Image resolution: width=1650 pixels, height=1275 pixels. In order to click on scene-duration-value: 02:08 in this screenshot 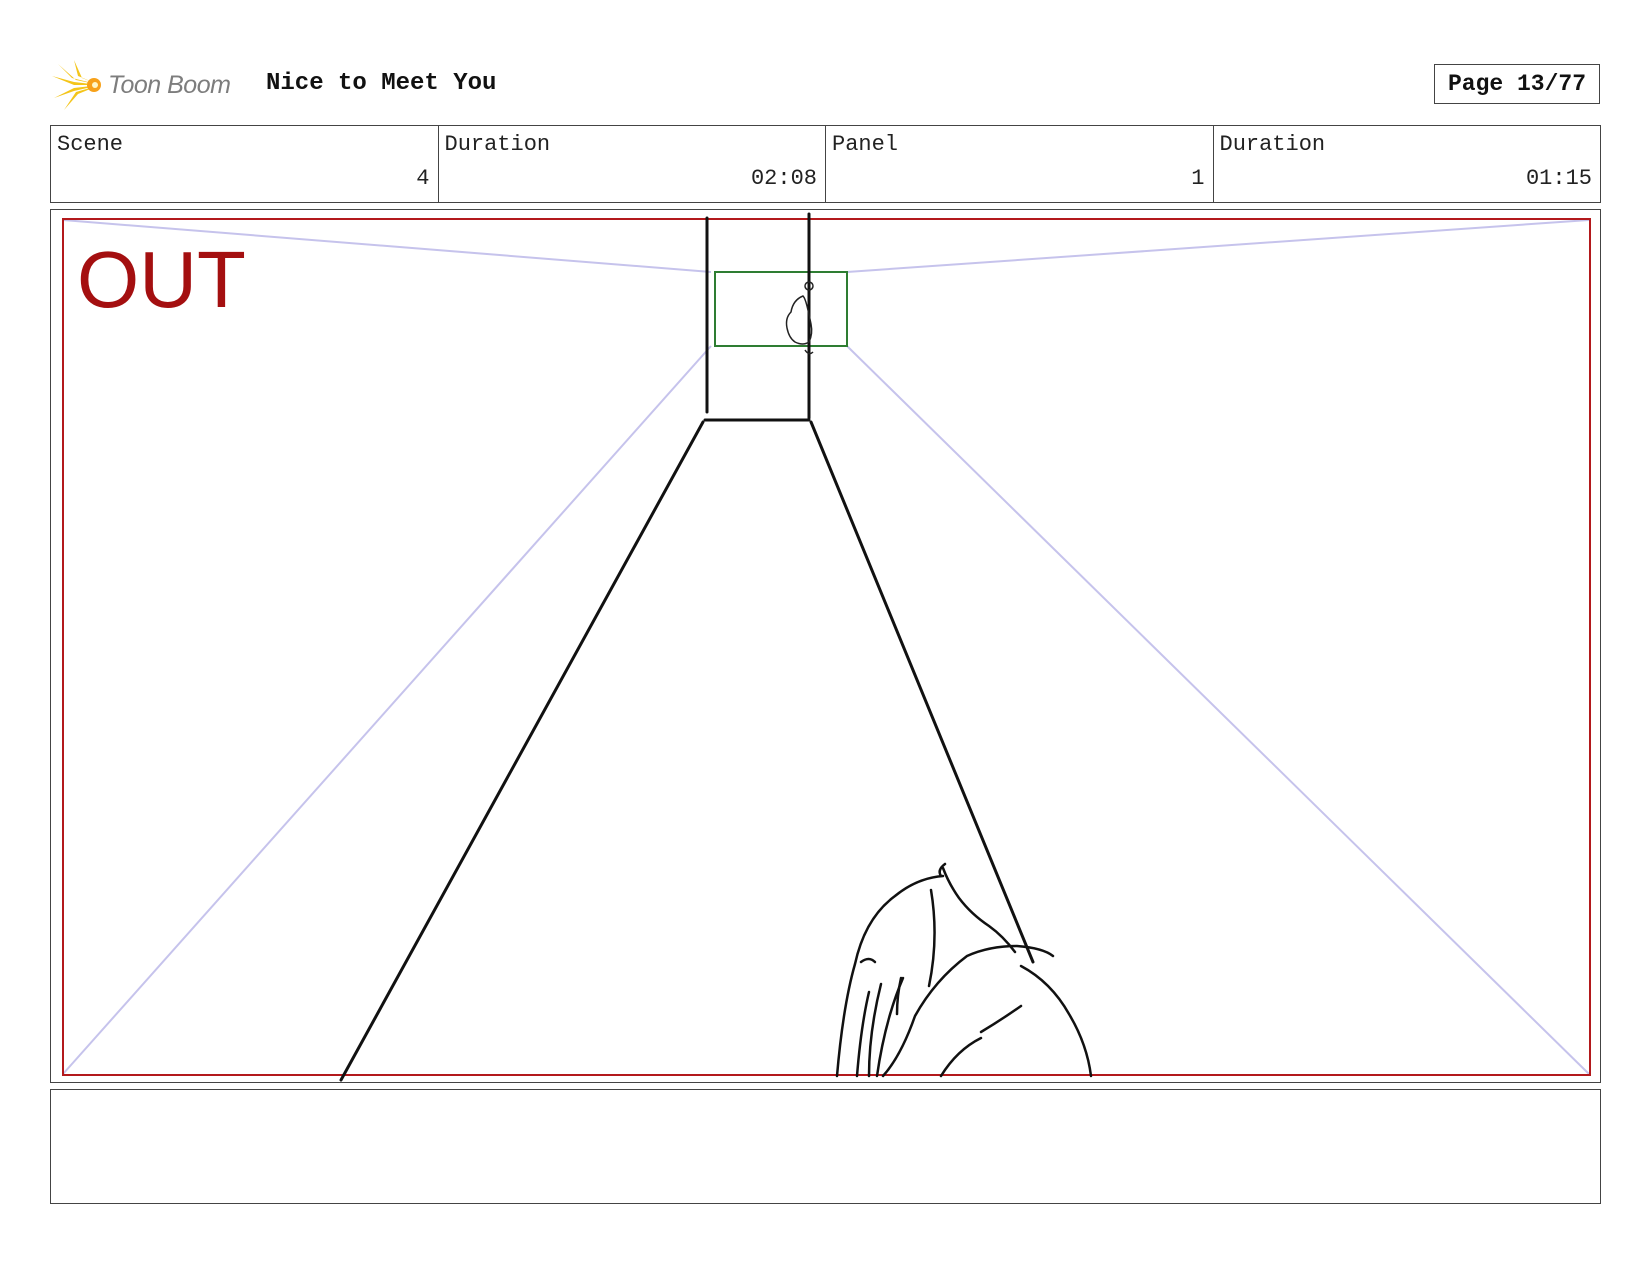, I will do `click(783, 178)`.